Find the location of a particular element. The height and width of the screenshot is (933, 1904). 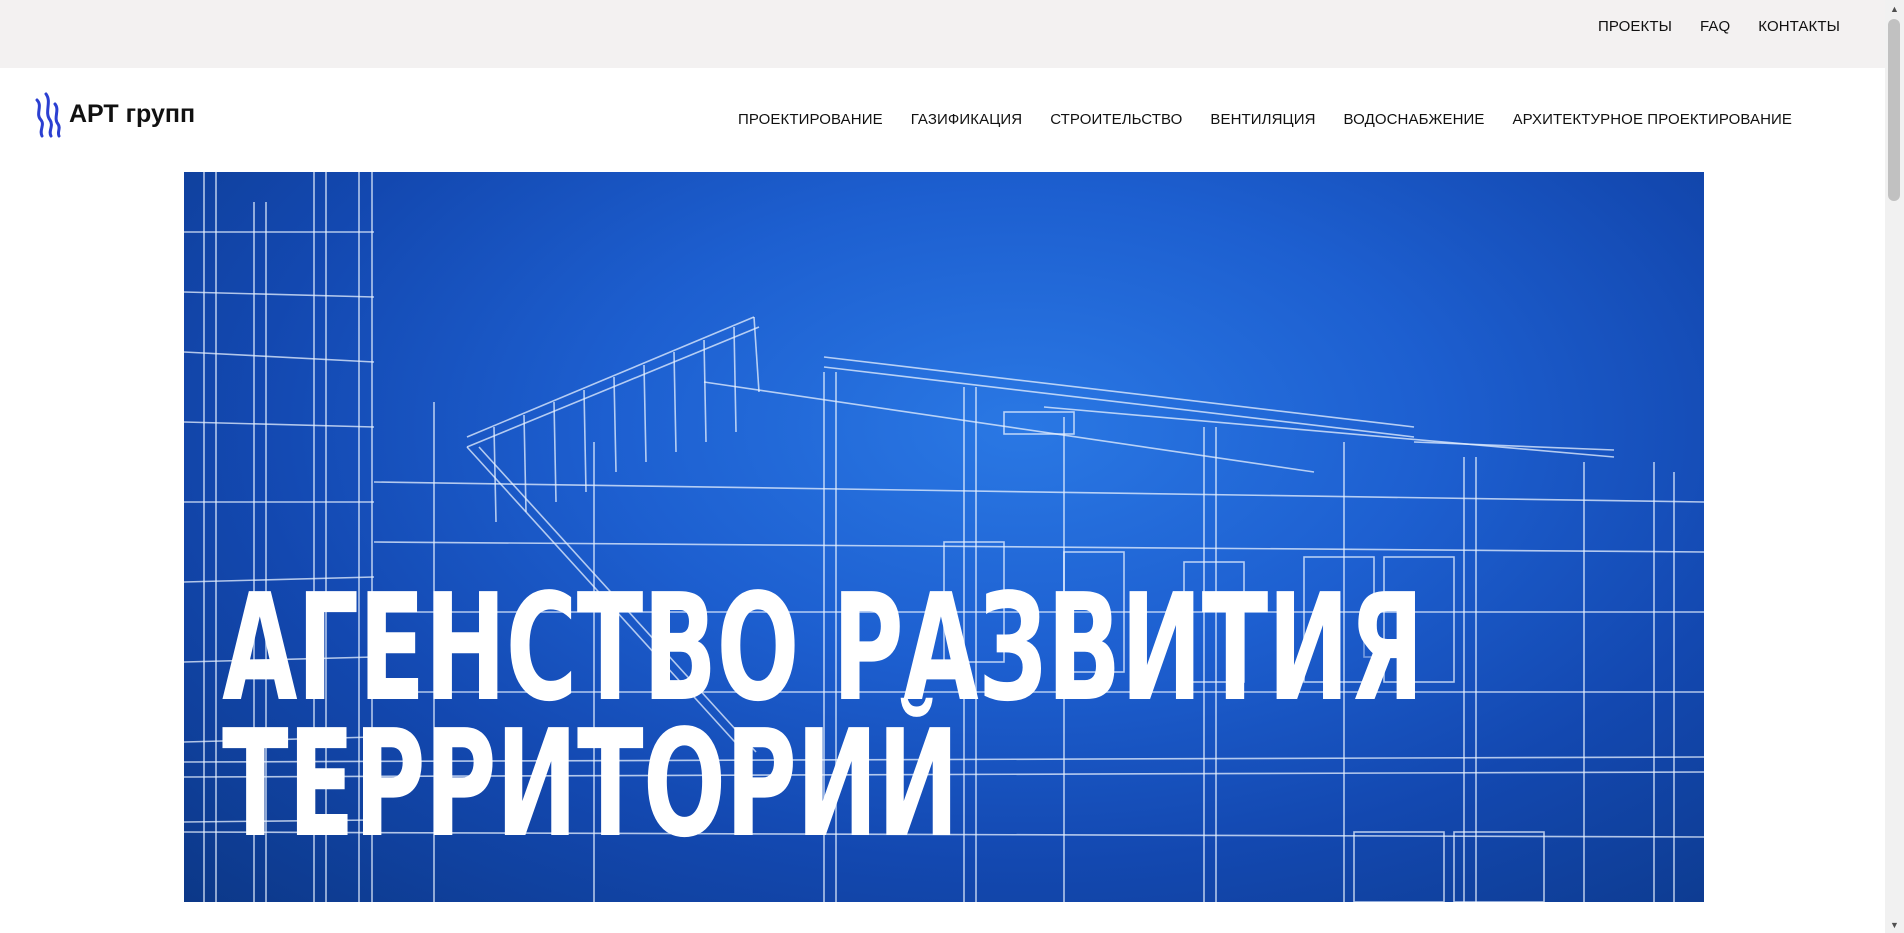

hero-title-line-2: ТЕРРИТОРИЙ is located at coordinates (590, 784).